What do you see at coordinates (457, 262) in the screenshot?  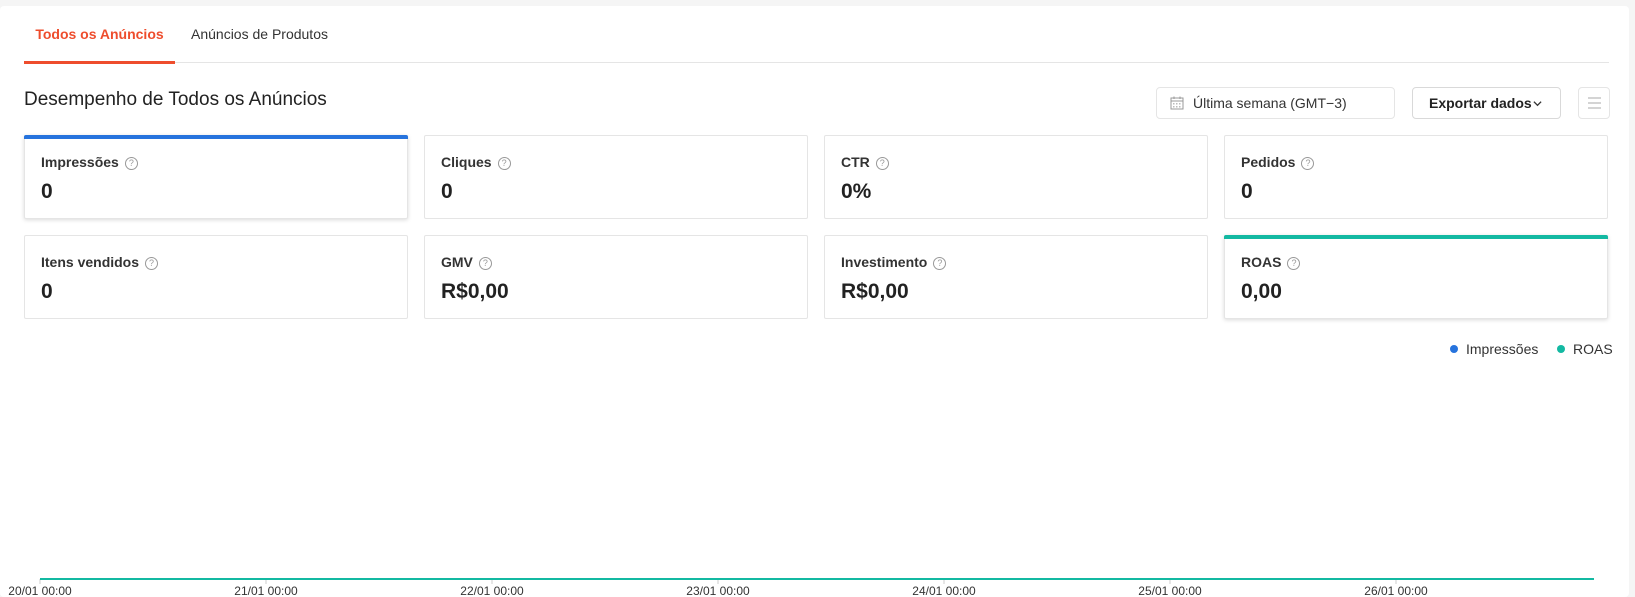 I see `metric-label-text: GMV` at bounding box center [457, 262].